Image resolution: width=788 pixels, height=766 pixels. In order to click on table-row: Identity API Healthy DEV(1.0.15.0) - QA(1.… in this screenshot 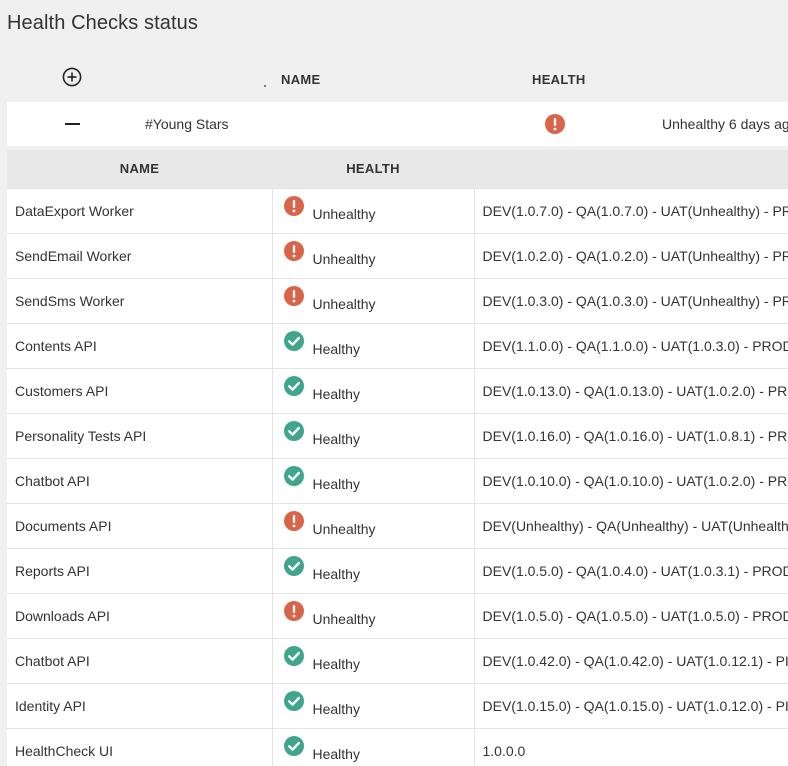, I will do `click(397, 705)`.